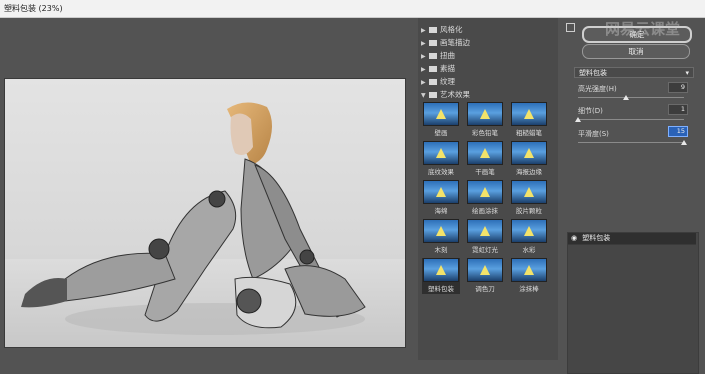  I want to click on filter-thumb: 绘画涂抹, so click(485, 198).